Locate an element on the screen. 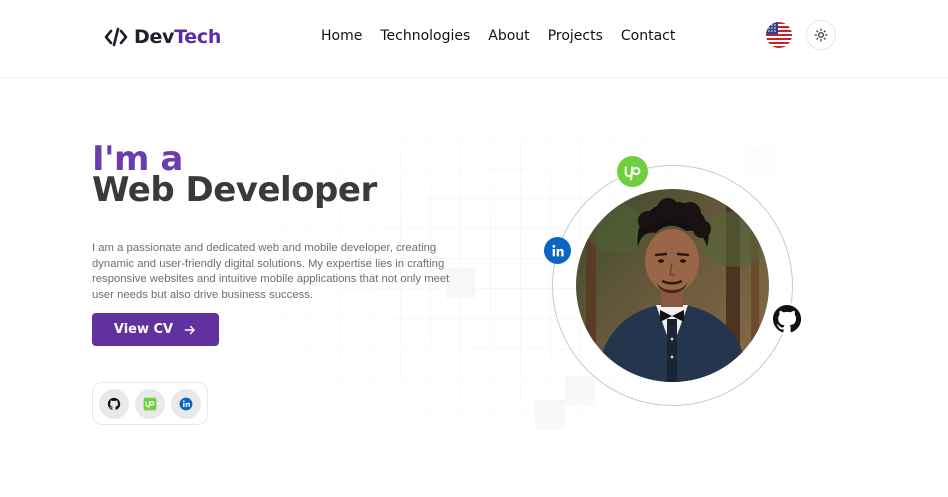  upwork-link is located at coordinates (150, 403).